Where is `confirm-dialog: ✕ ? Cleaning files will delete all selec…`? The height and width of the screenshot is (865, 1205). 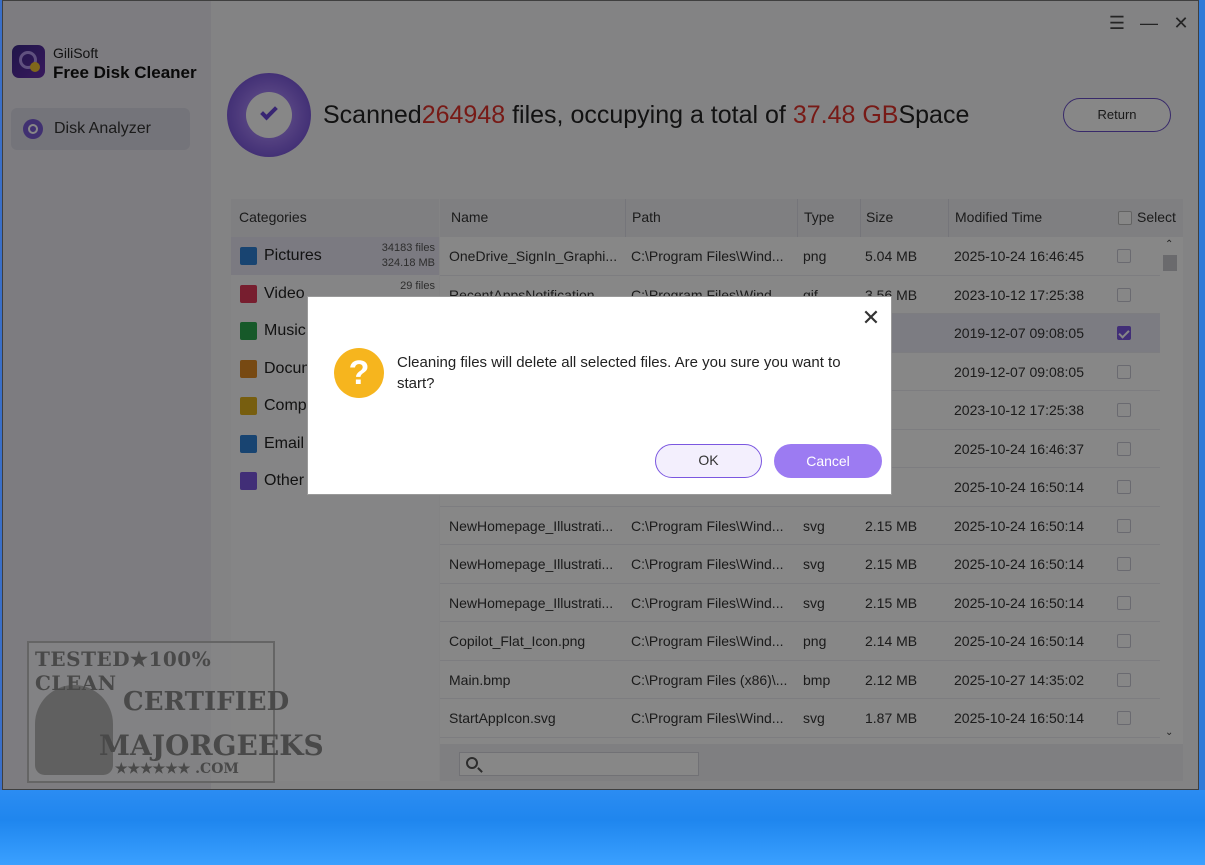
confirm-dialog: ✕ ? Cleaning files will delete all selec… is located at coordinates (599, 395).